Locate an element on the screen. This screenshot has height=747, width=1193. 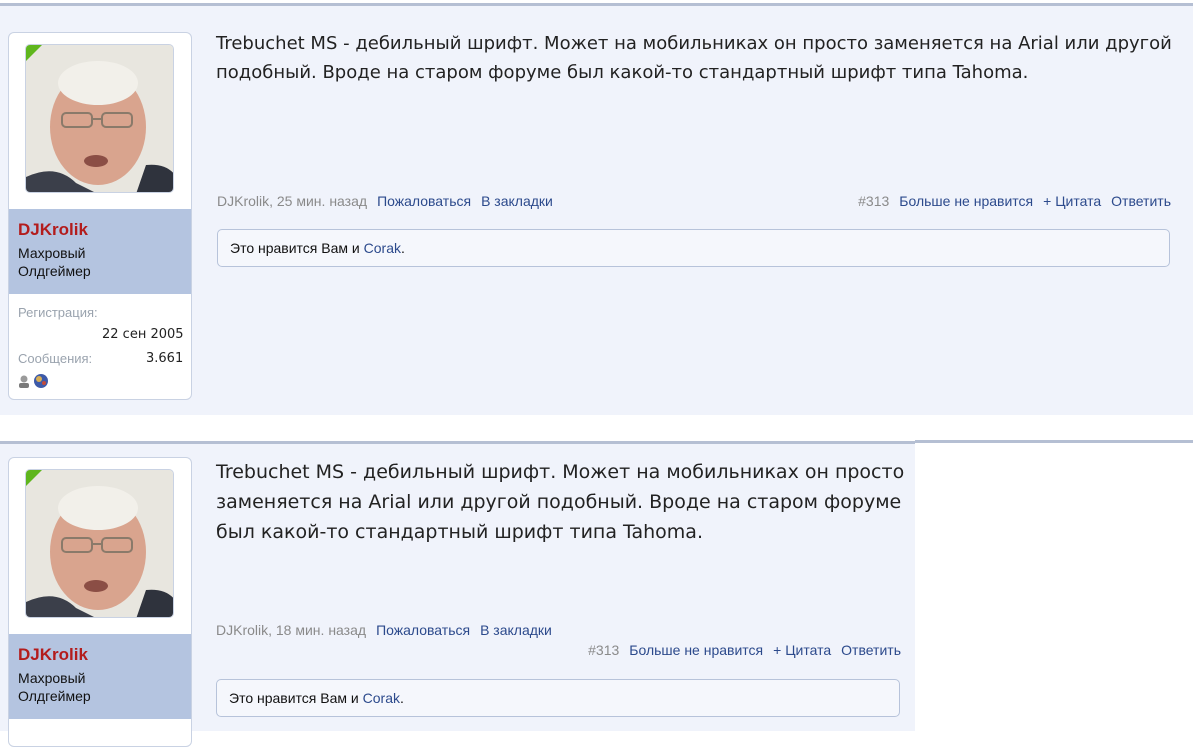
post-author-time: DJKrolik, 25 мин. назад is located at coordinates (292, 201).